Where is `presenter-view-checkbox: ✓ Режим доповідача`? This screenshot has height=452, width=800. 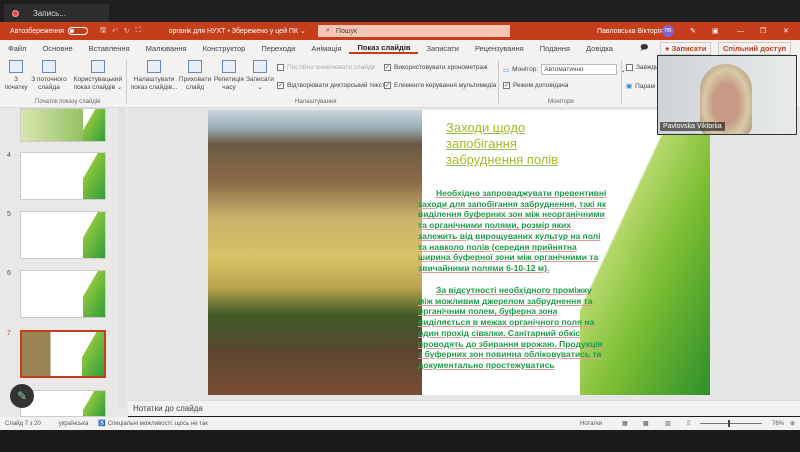 presenter-view-checkbox: ✓ Режим доповідача is located at coordinates (536, 85).